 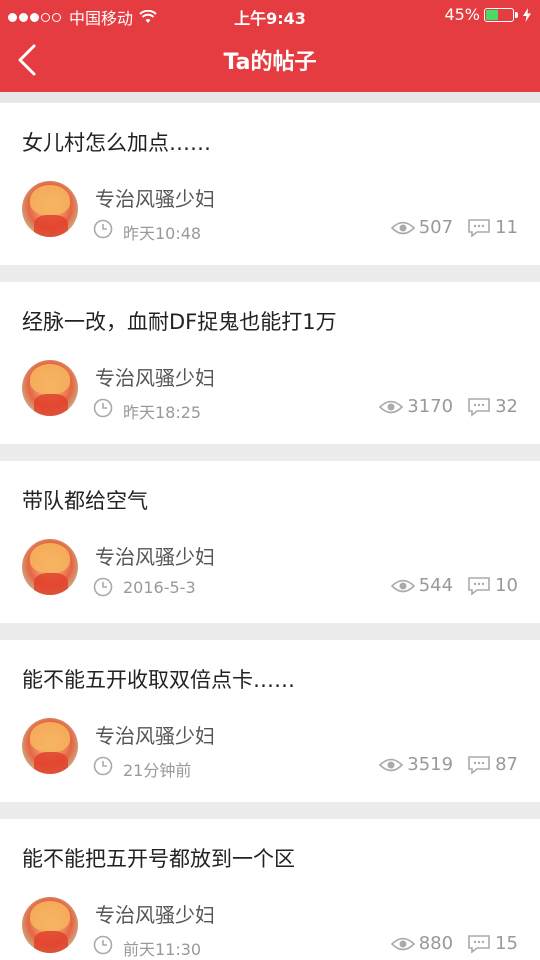 What do you see at coordinates (492, 14) in the screenshot?
I see `battery-fill` at bounding box center [492, 14].